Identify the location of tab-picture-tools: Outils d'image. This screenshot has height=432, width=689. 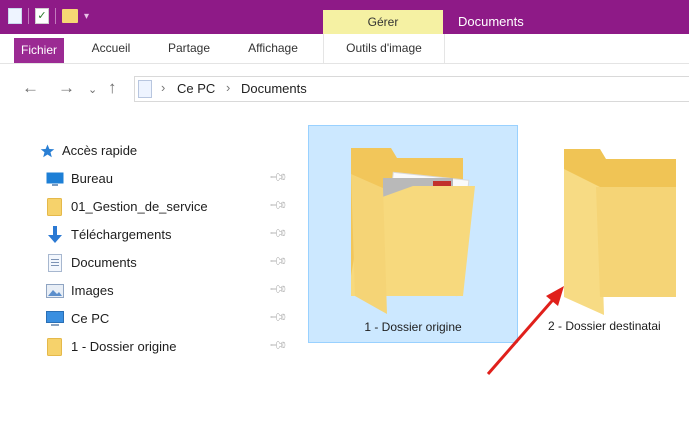
(384, 48).